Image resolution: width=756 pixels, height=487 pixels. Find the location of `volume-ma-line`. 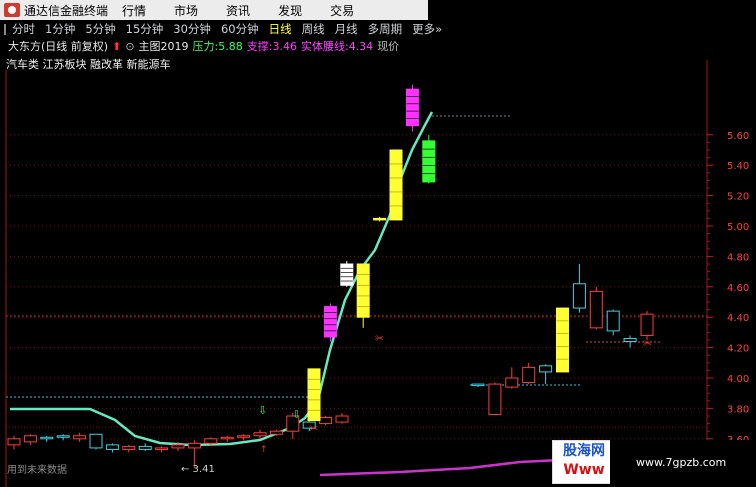

volume-ma-line is located at coordinates (440, 467).